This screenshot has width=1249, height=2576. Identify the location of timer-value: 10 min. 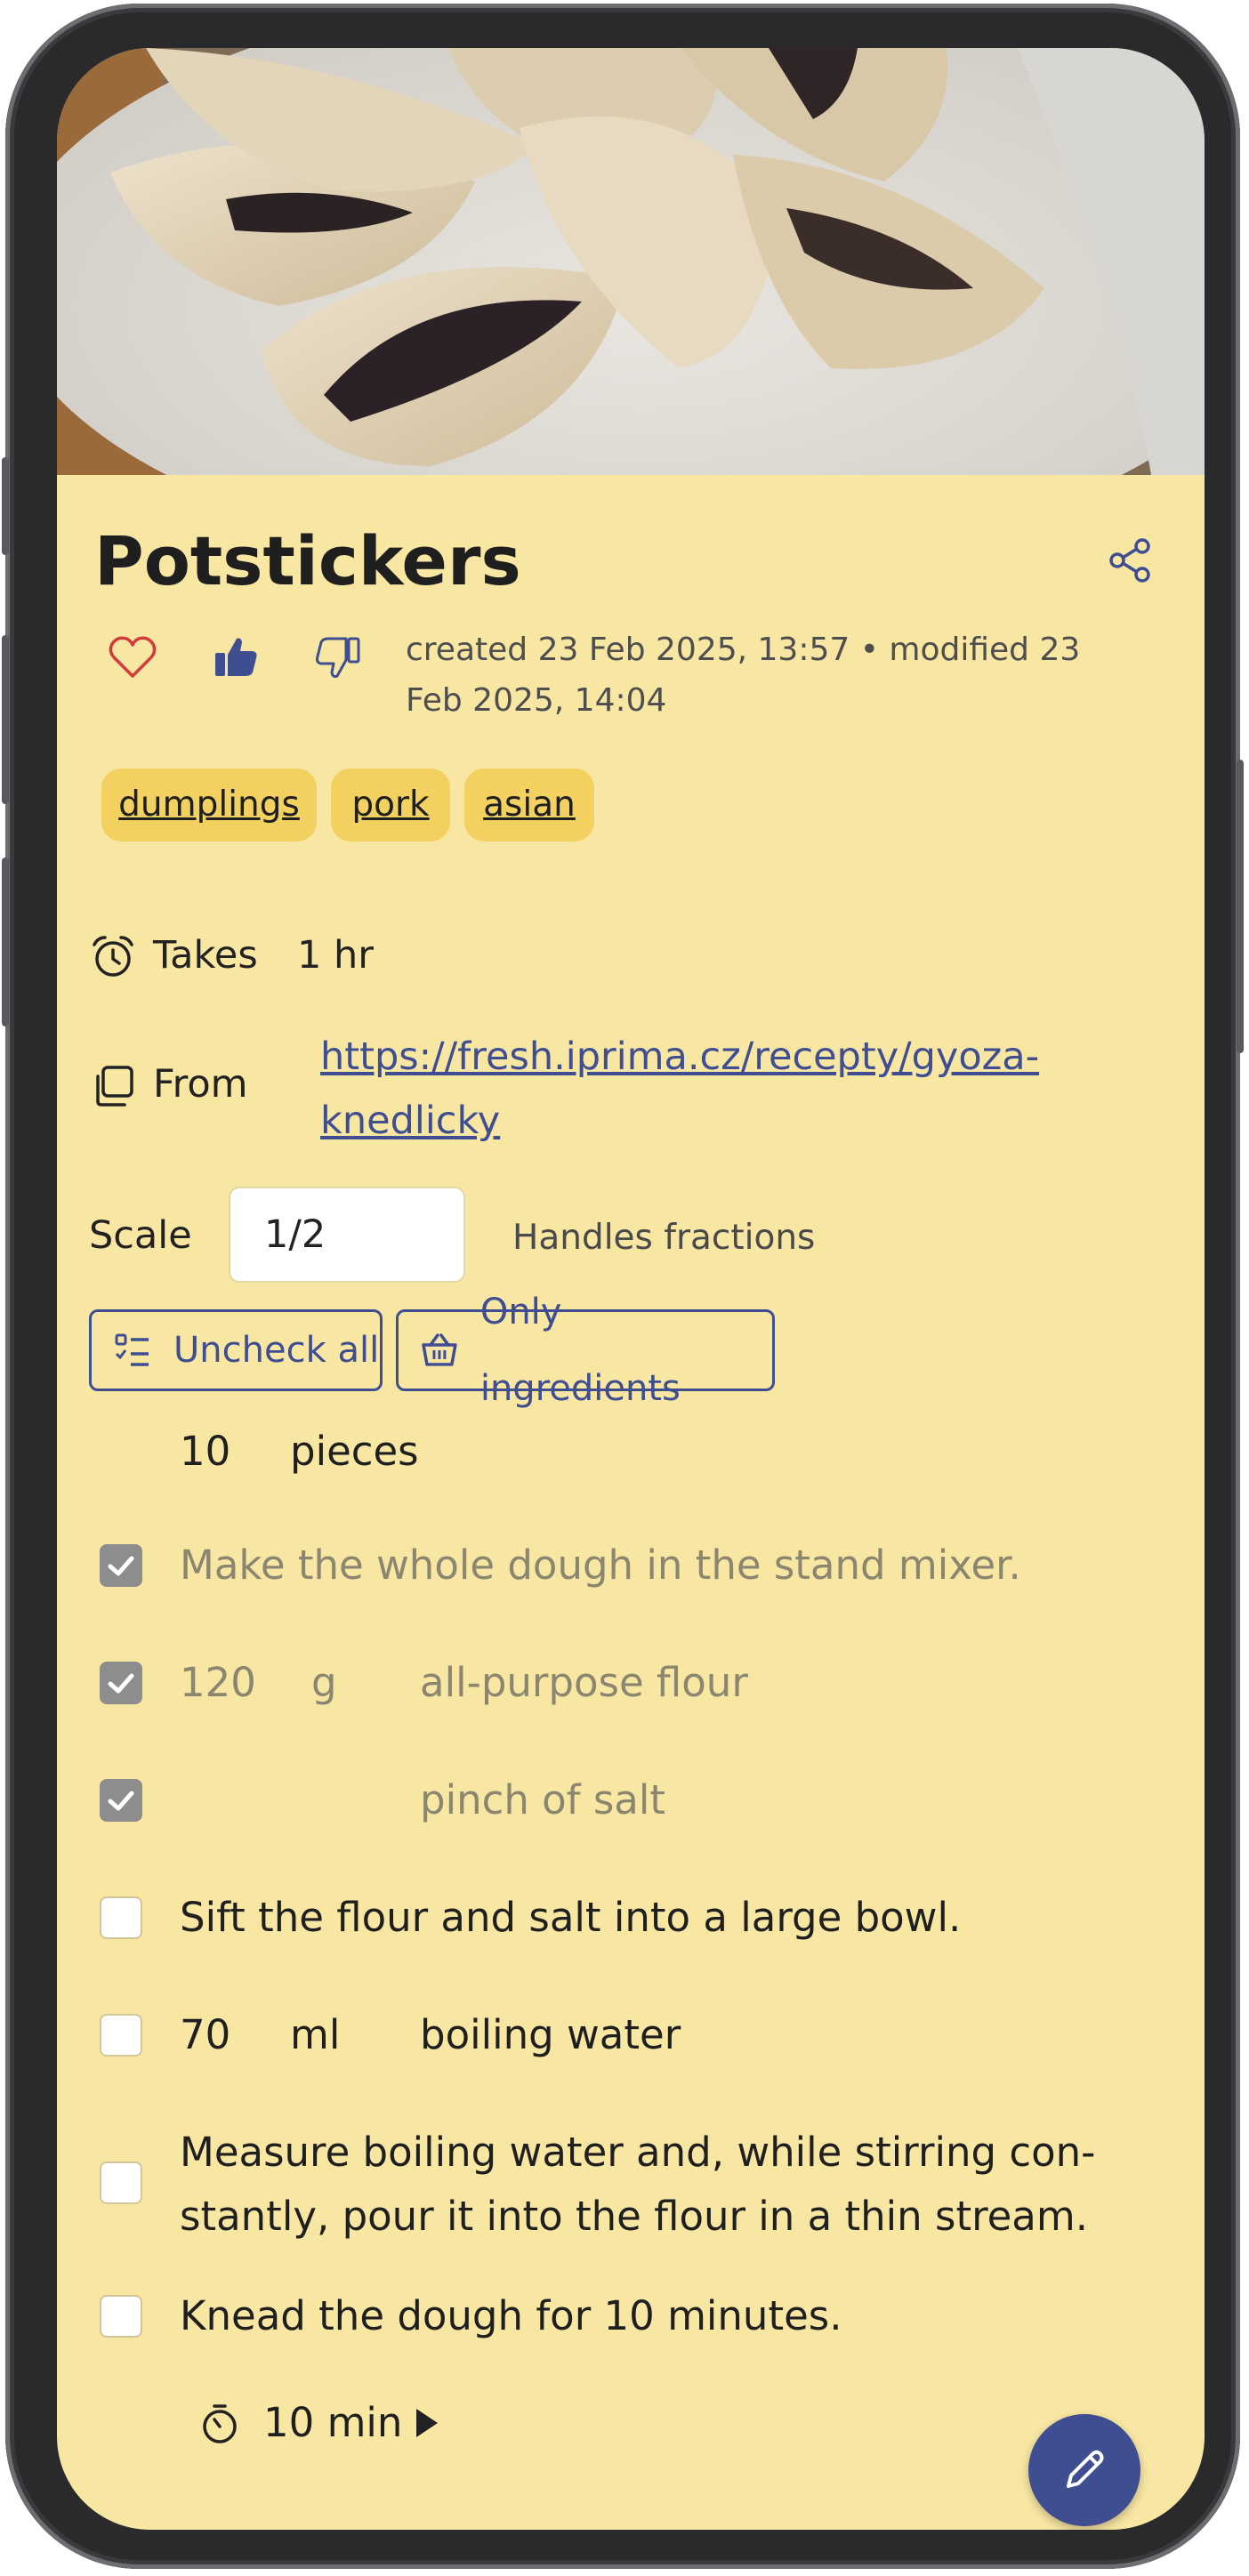
(333, 2423).